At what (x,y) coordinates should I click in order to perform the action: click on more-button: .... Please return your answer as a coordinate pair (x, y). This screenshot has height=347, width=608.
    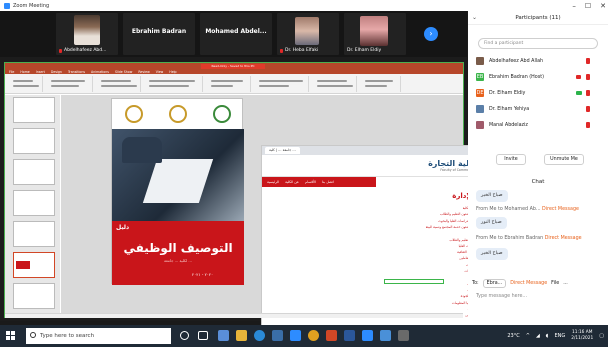
    Looking at the image, I should click on (565, 283).